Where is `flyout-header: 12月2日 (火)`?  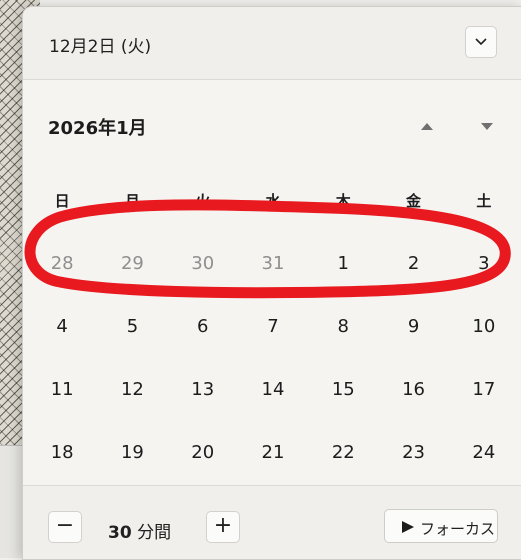 flyout-header: 12月2日 (火) is located at coordinates (272, 43).